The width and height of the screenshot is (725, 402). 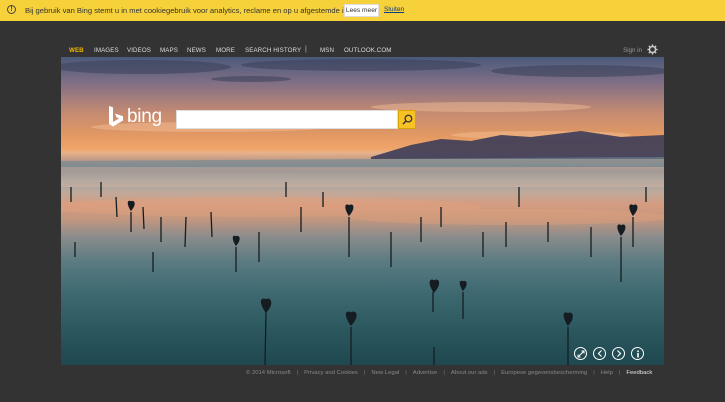 I want to click on nav-web: WEB, so click(x=76, y=50).